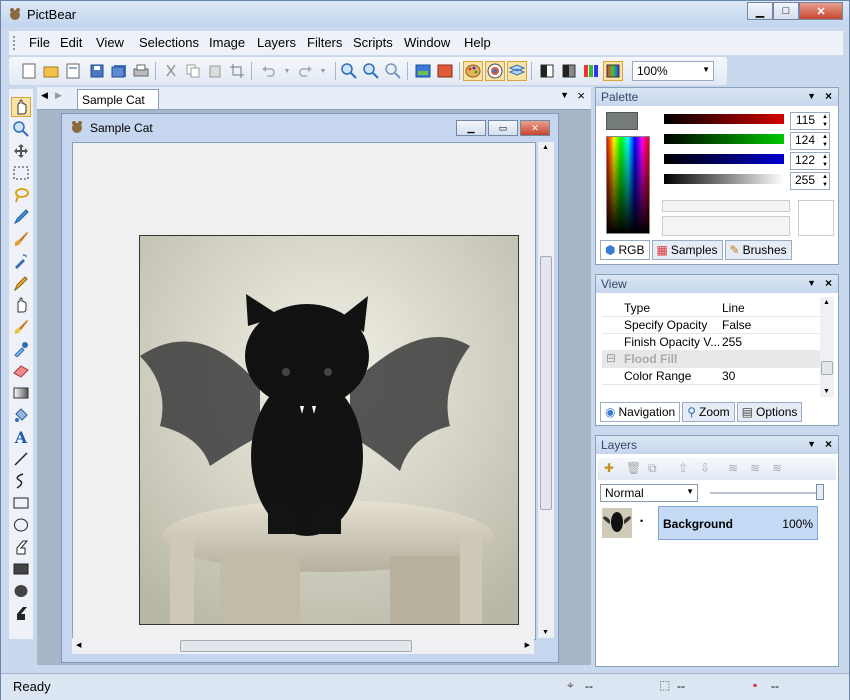 The image size is (850, 700). What do you see at coordinates (724, 159) in the screenshot?
I see `blue-slider` at bounding box center [724, 159].